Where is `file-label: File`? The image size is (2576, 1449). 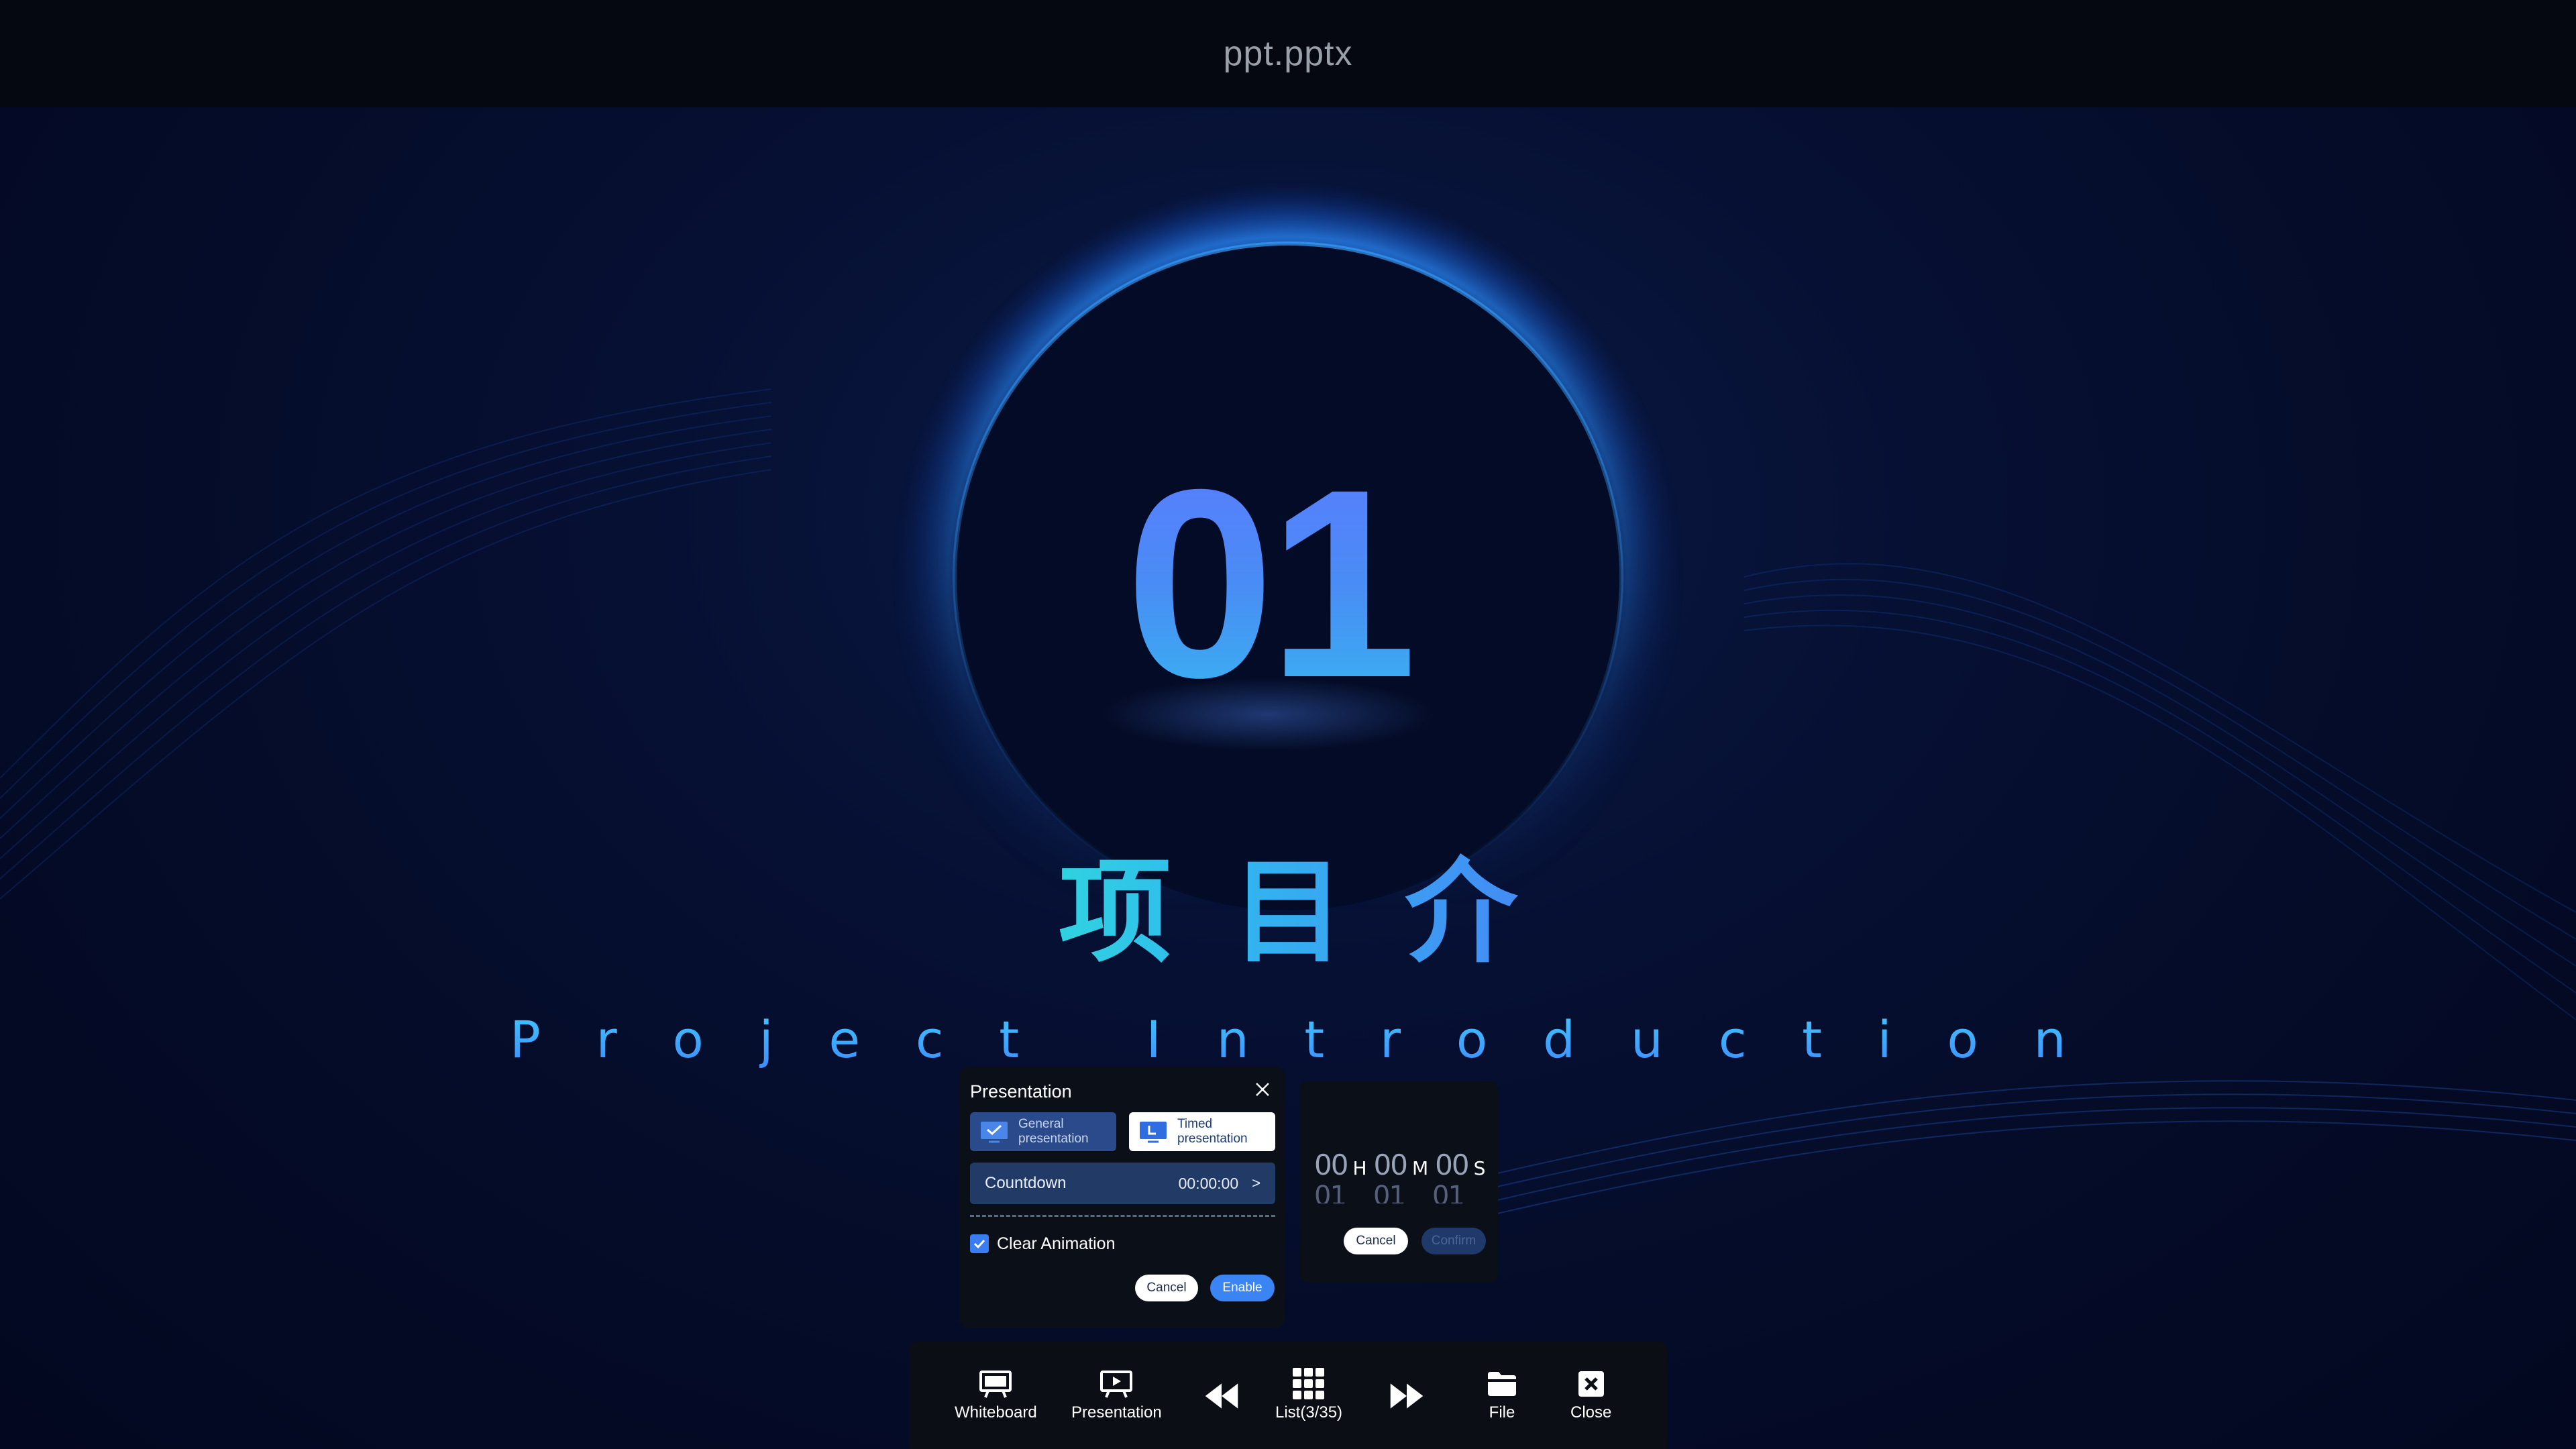 file-label: File is located at coordinates (1502, 1412).